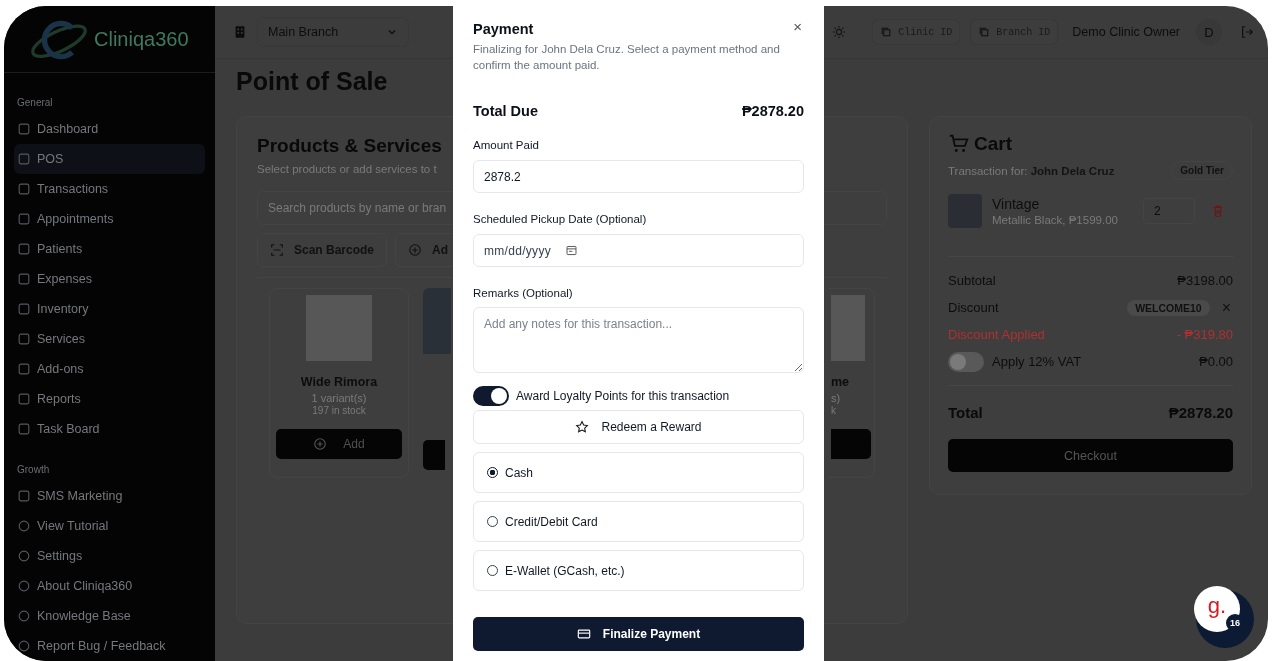  What do you see at coordinates (1090, 455) in the screenshot?
I see `checkout-button: Checkout` at bounding box center [1090, 455].